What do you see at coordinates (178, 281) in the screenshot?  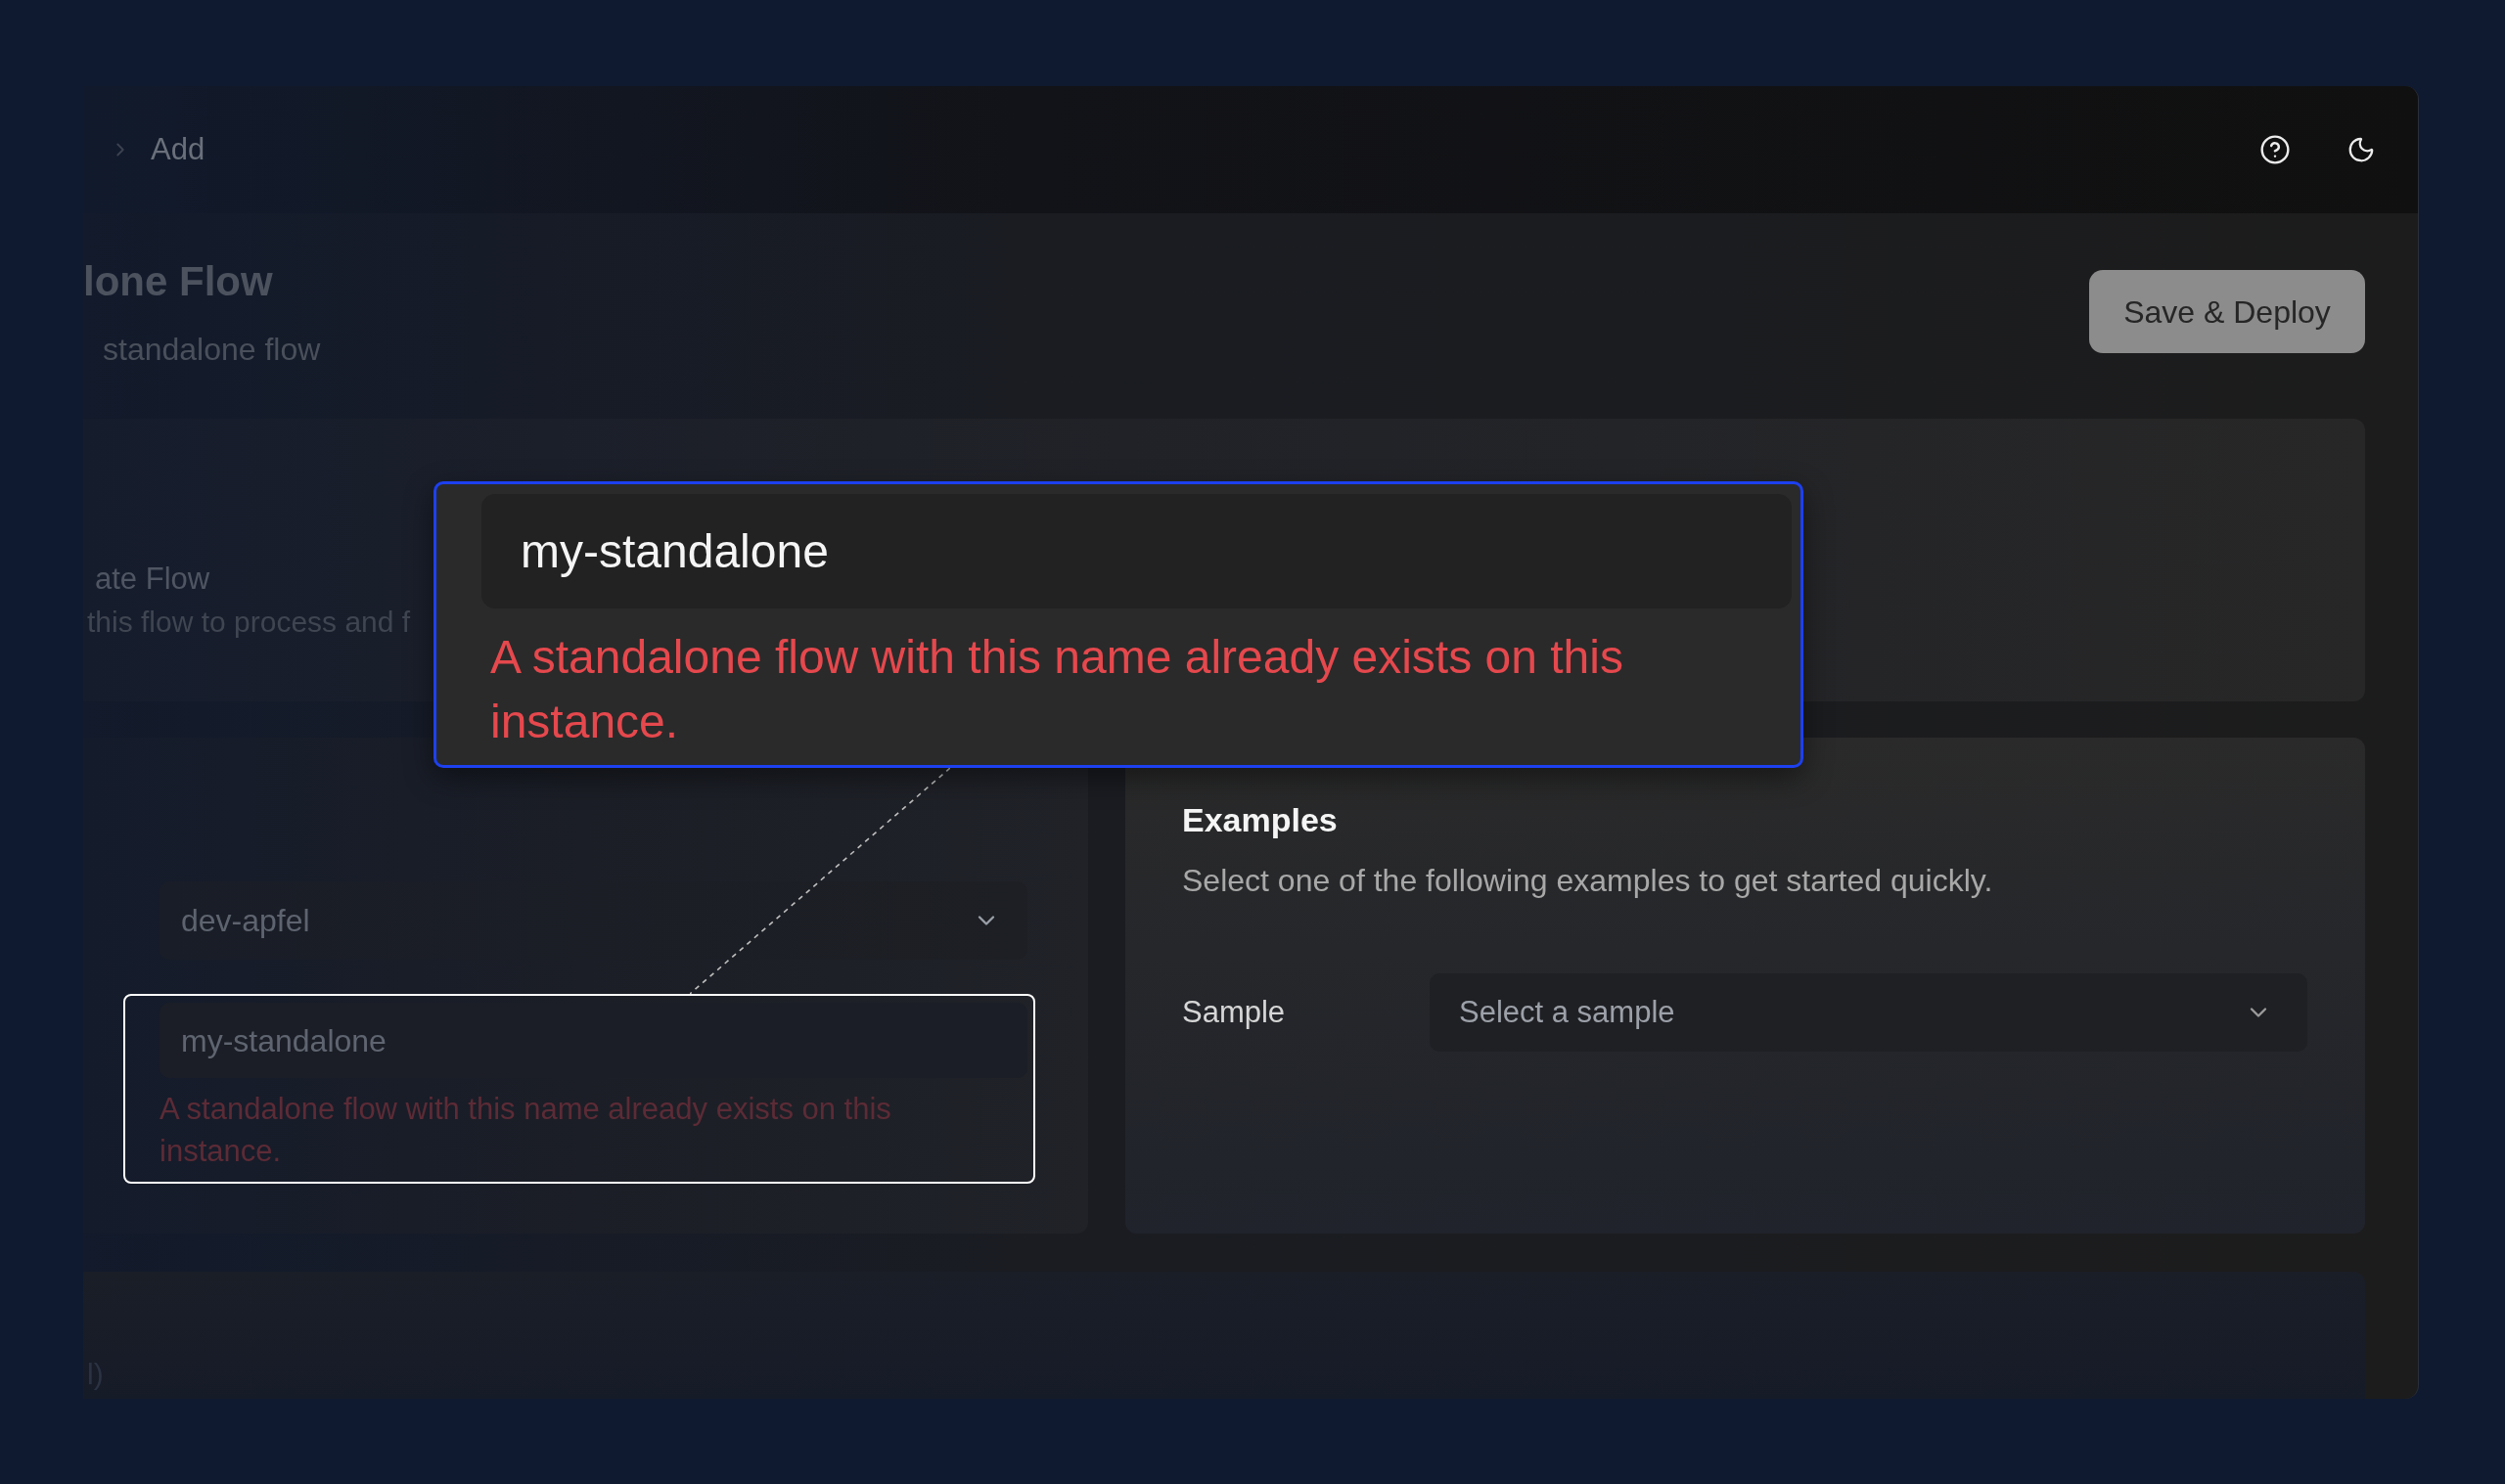 I see `page-title: lone Flow` at bounding box center [178, 281].